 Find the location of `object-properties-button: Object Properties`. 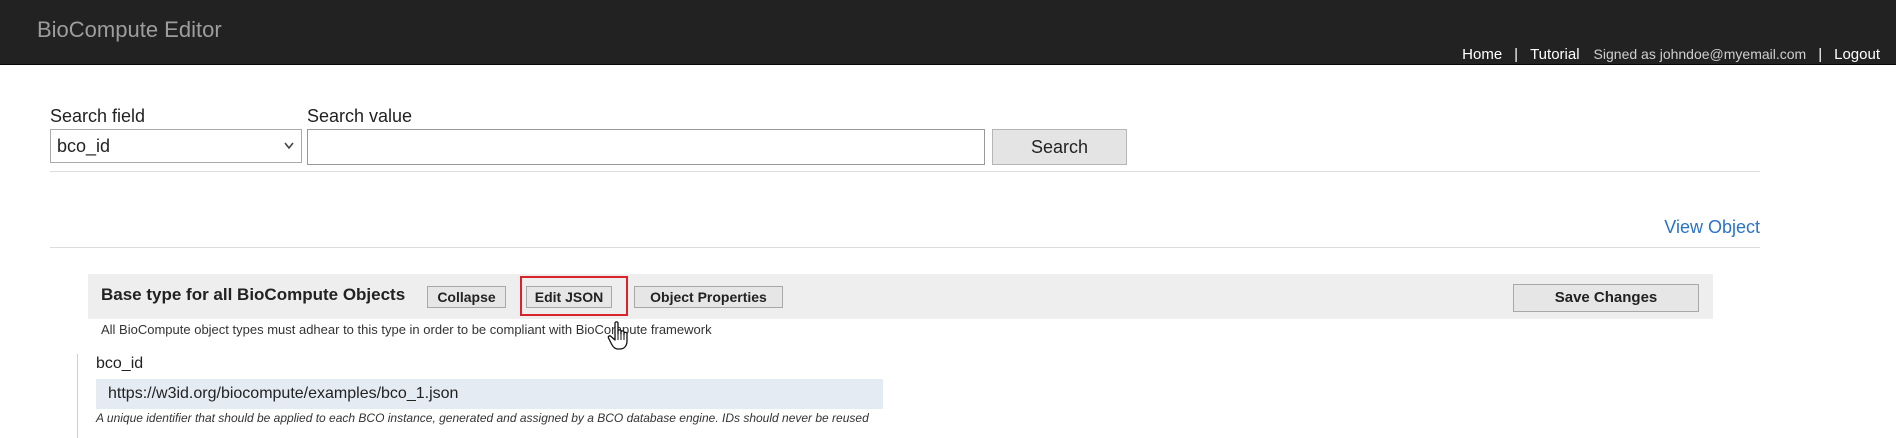

object-properties-button: Object Properties is located at coordinates (708, 297).